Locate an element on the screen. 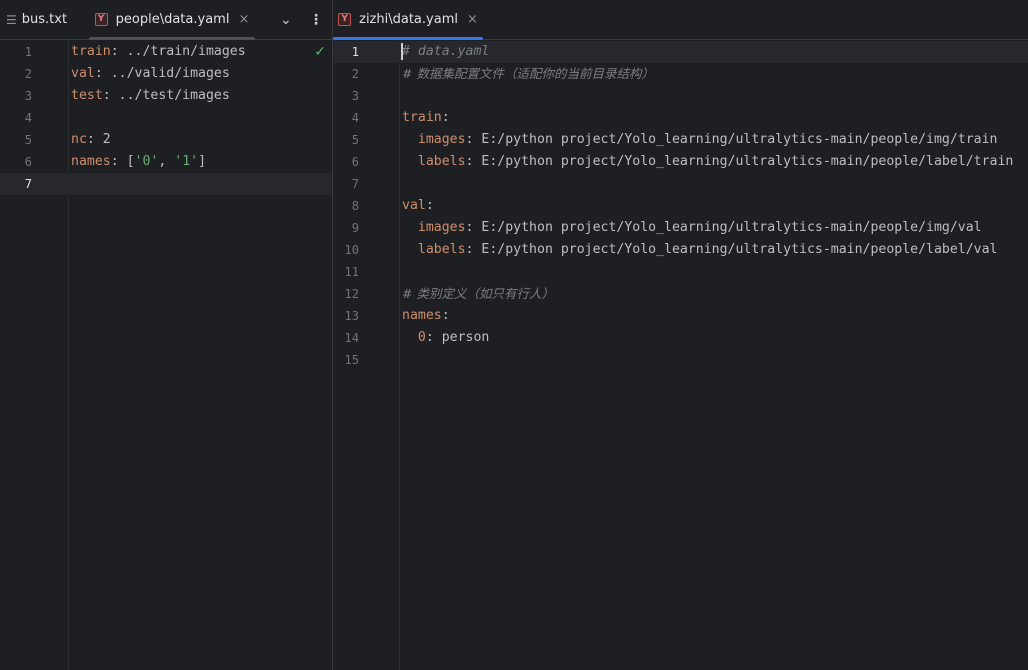  tab-label: people\data.yaml is located at coordinates (172, 19).